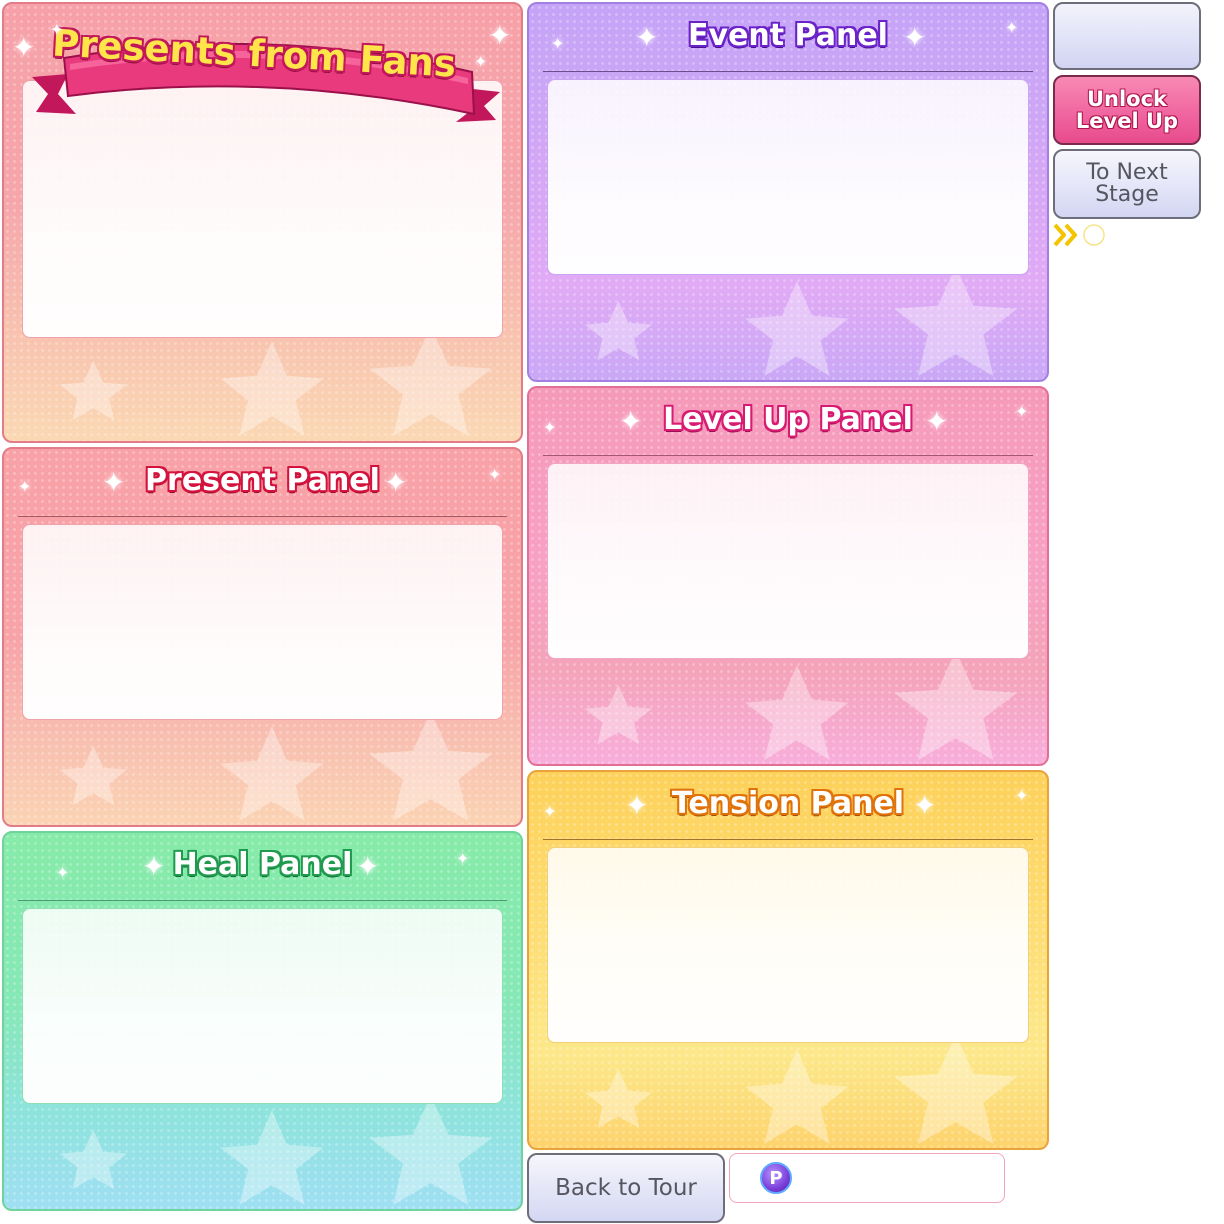 The image size is (1224, 1224). Describe the element at coordinates (788, 803) in the screenshot. I see `panel-title: Tension Panel` at that location.